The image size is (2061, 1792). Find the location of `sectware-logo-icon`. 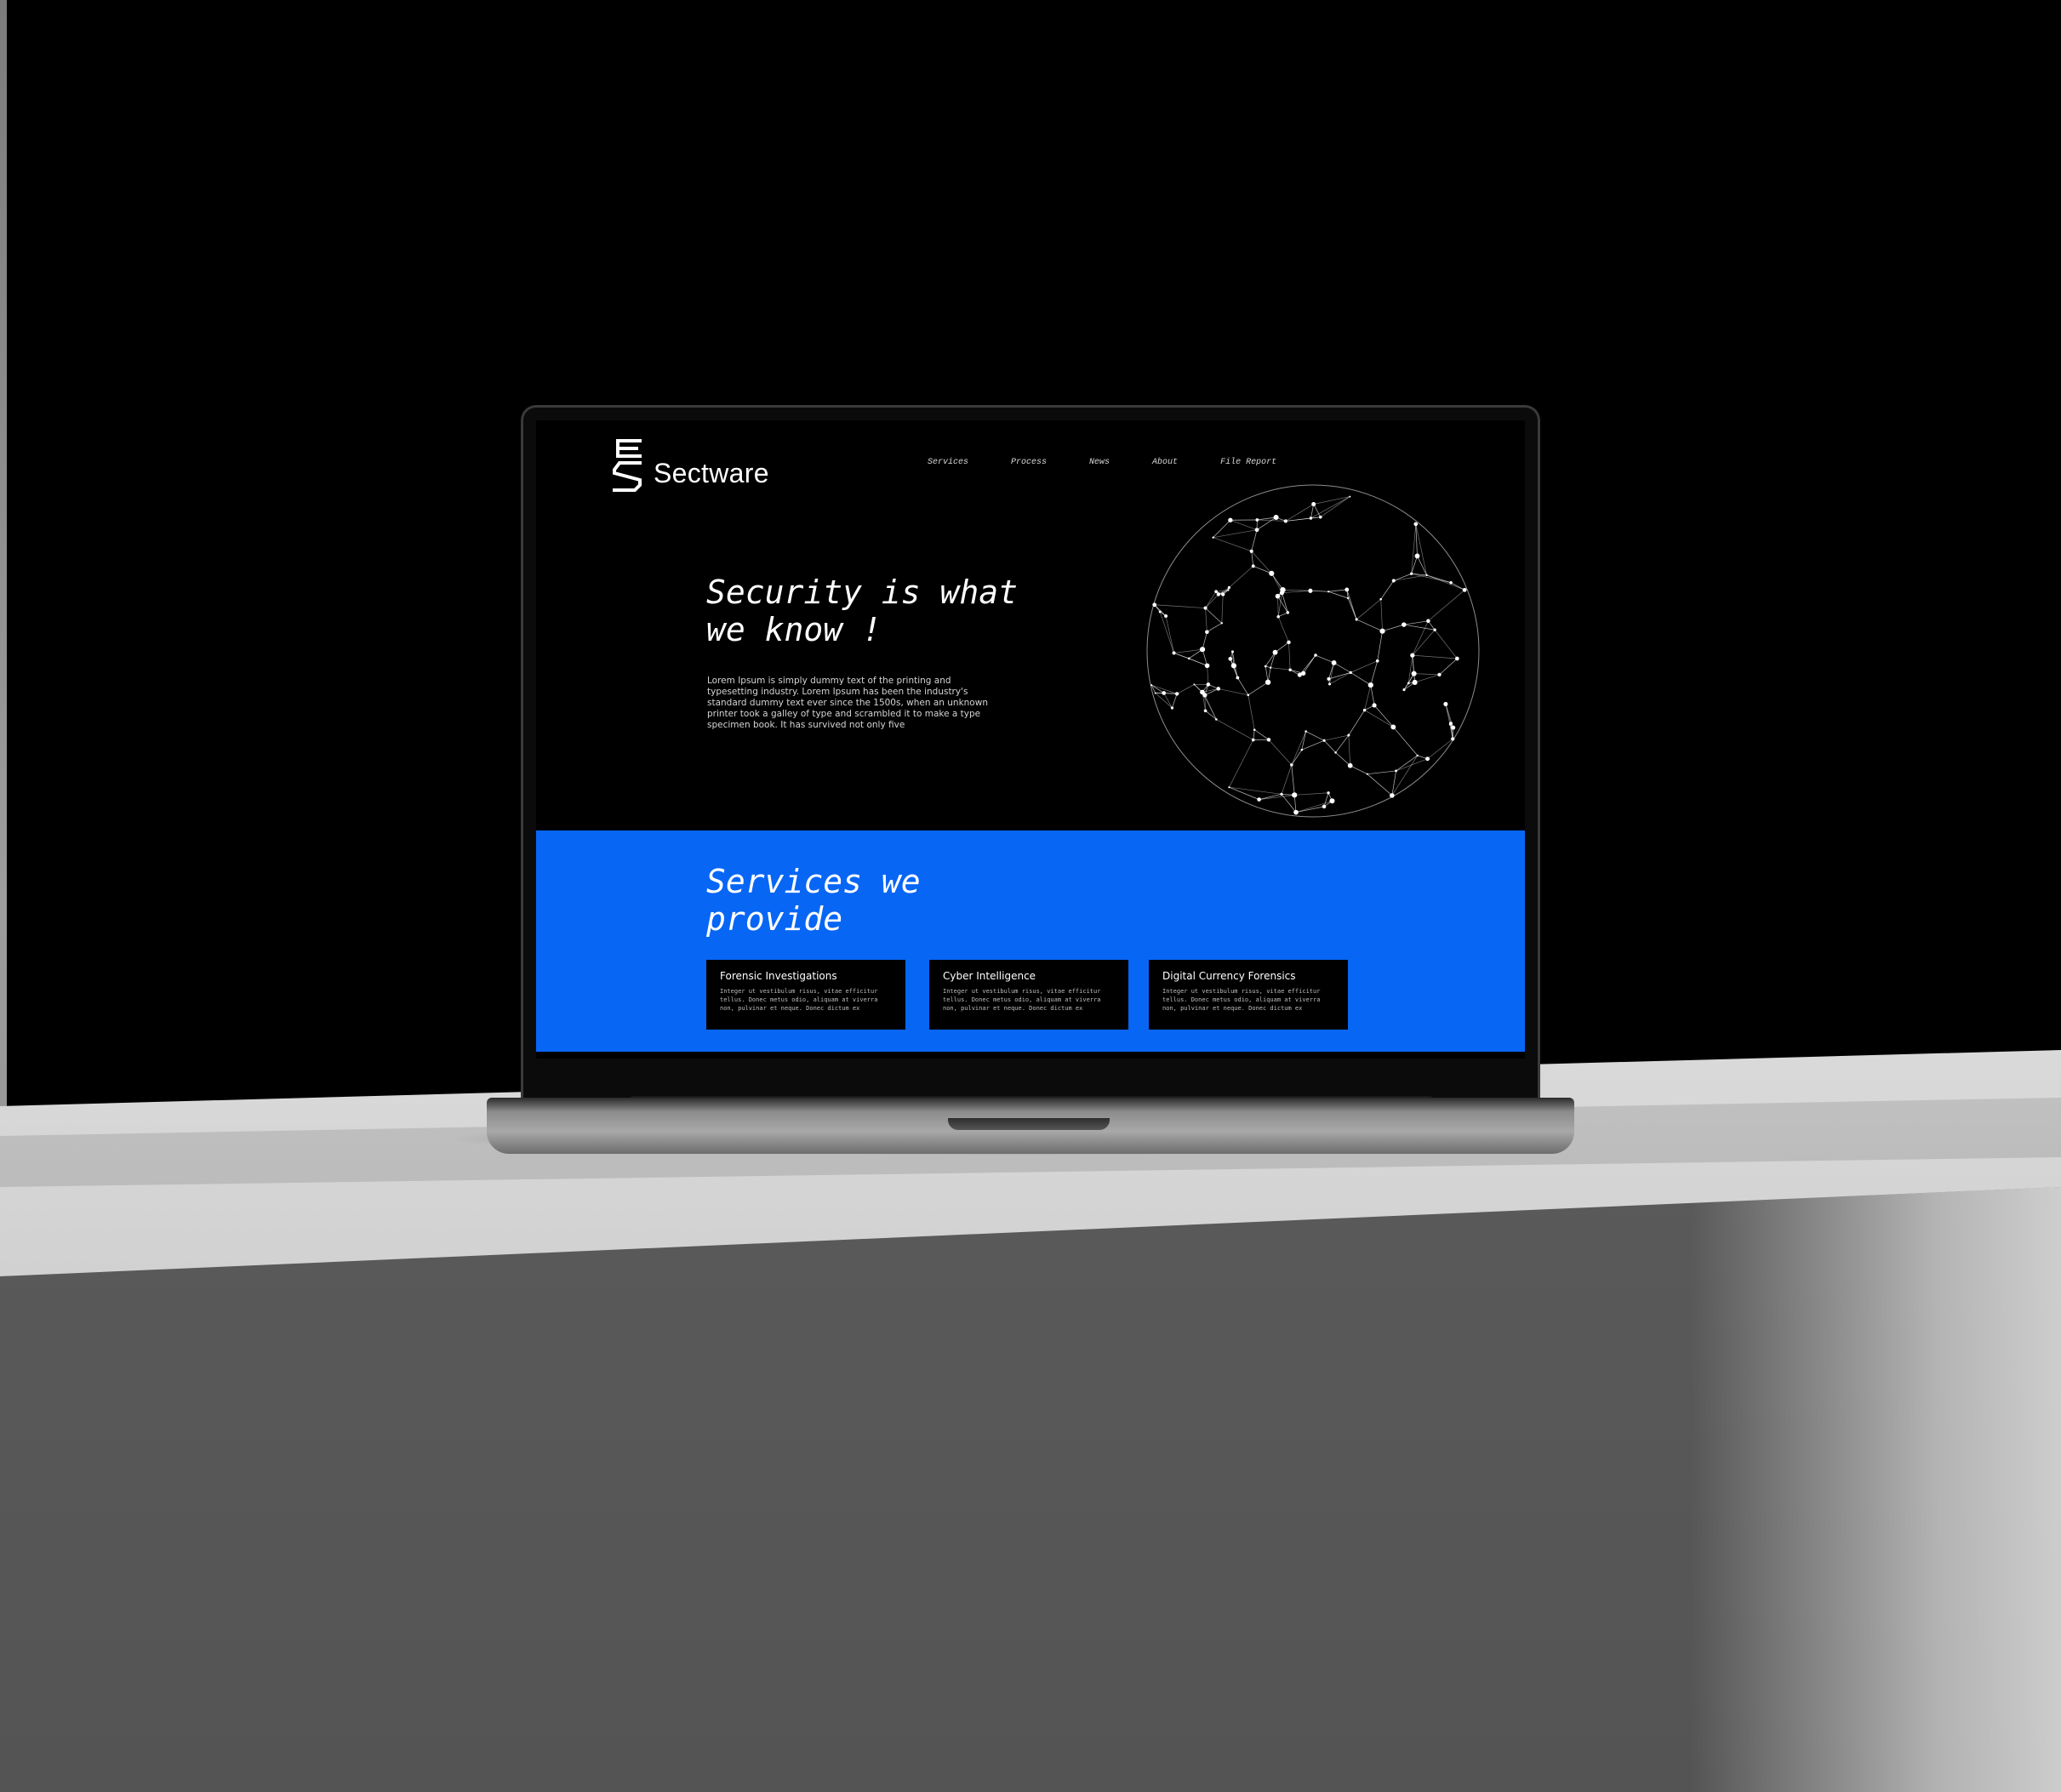

sectware-logo-icon is located at coordinates (628, 465).